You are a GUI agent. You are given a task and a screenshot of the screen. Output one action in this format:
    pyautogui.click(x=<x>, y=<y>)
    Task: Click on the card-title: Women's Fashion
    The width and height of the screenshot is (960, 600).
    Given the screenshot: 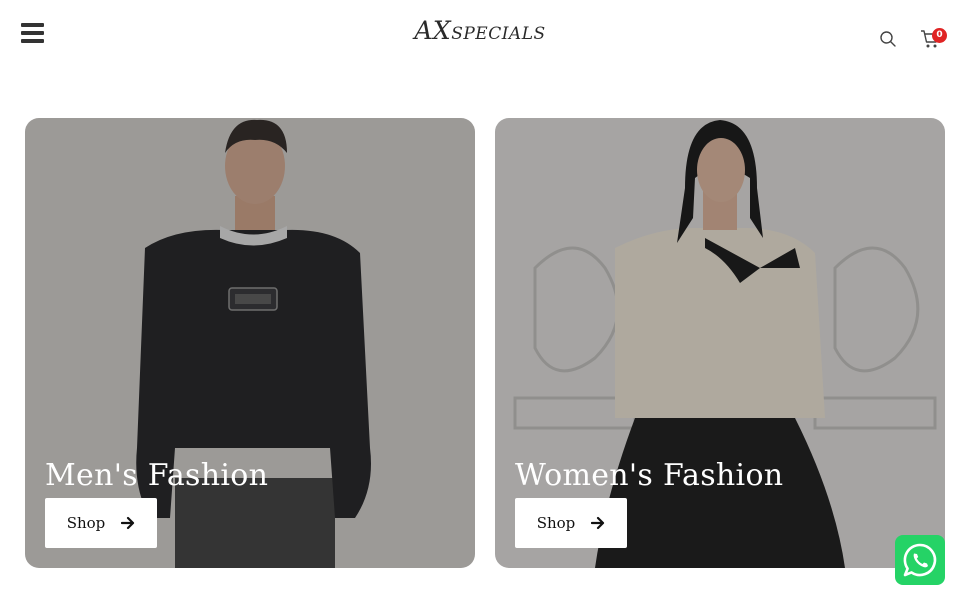 What is the action you would take?
    pyautogui.click(x=649, y=475)
    